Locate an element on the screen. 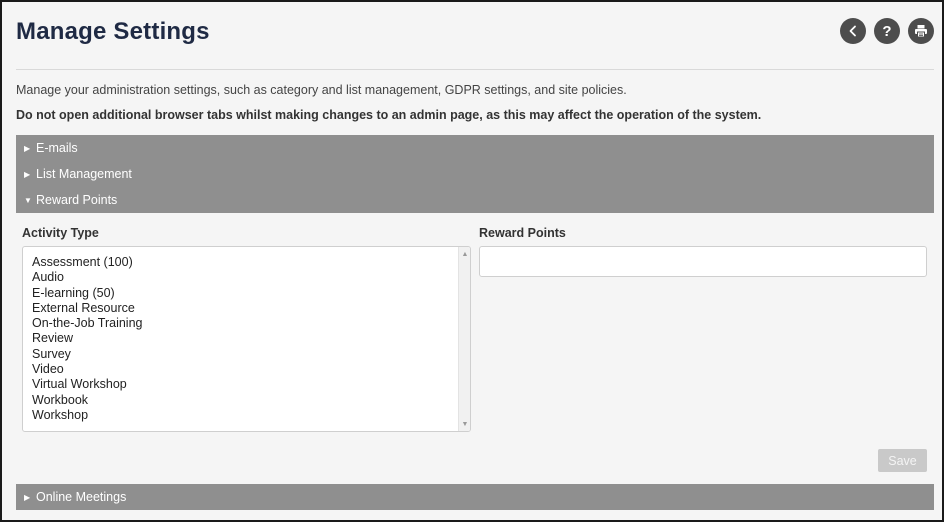  accordion-label: Online Meetings is located at coordinates (81, 497).